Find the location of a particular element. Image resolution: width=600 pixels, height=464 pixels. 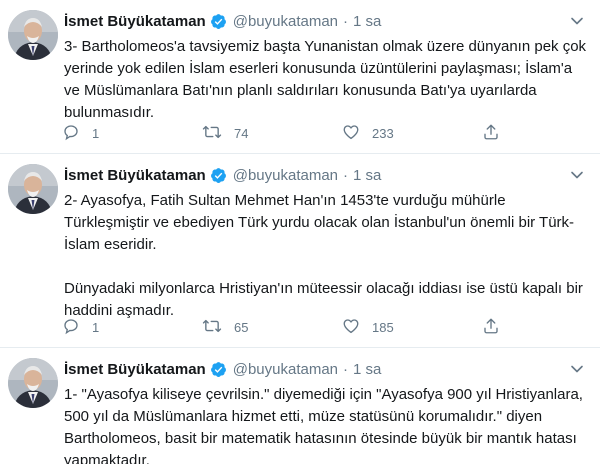

tweet-actions: 1 74 233 is located at coordinates (297, 133).